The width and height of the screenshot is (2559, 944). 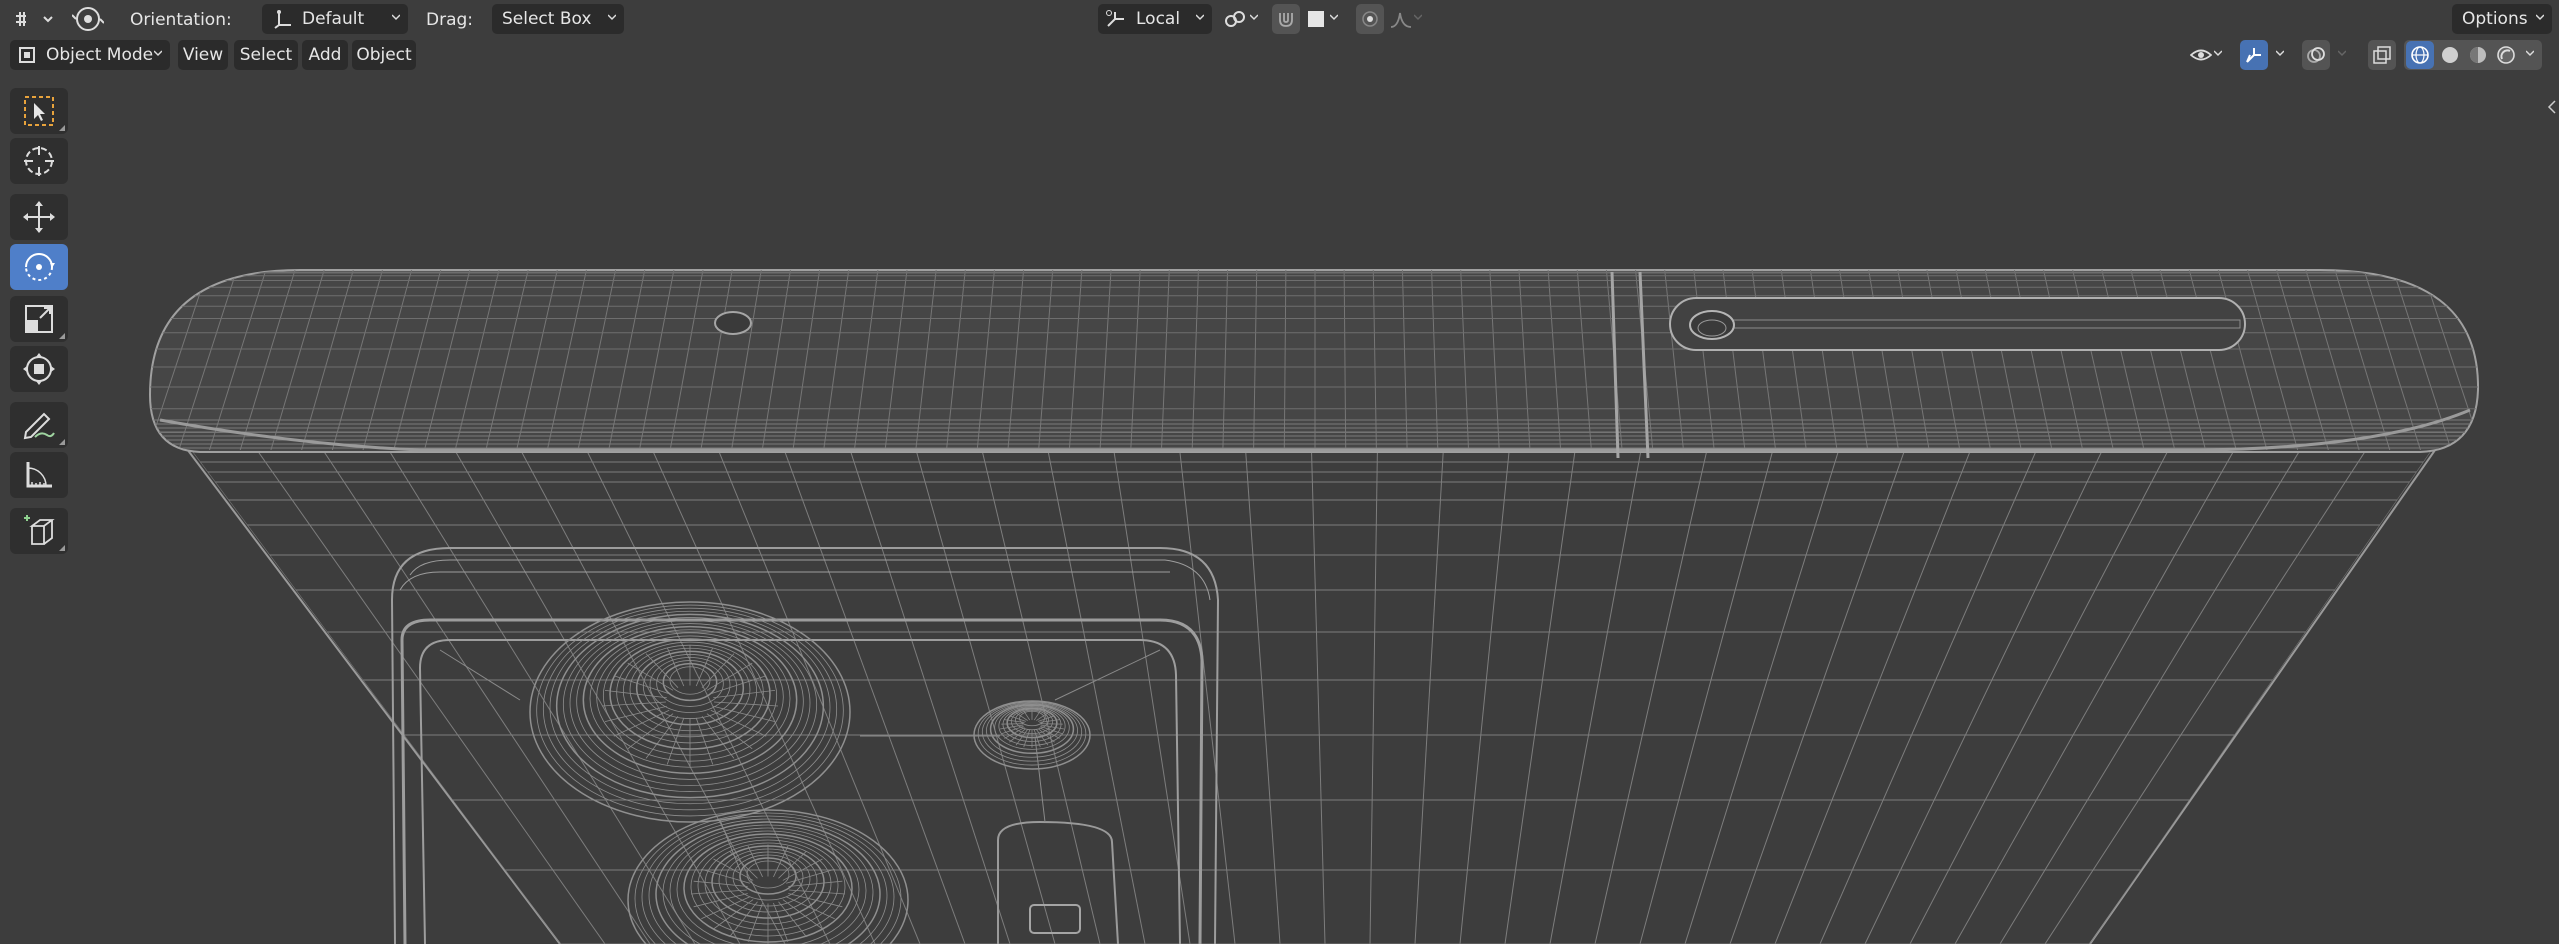 I want to click on tool-scale, so click(x=39, y=319).